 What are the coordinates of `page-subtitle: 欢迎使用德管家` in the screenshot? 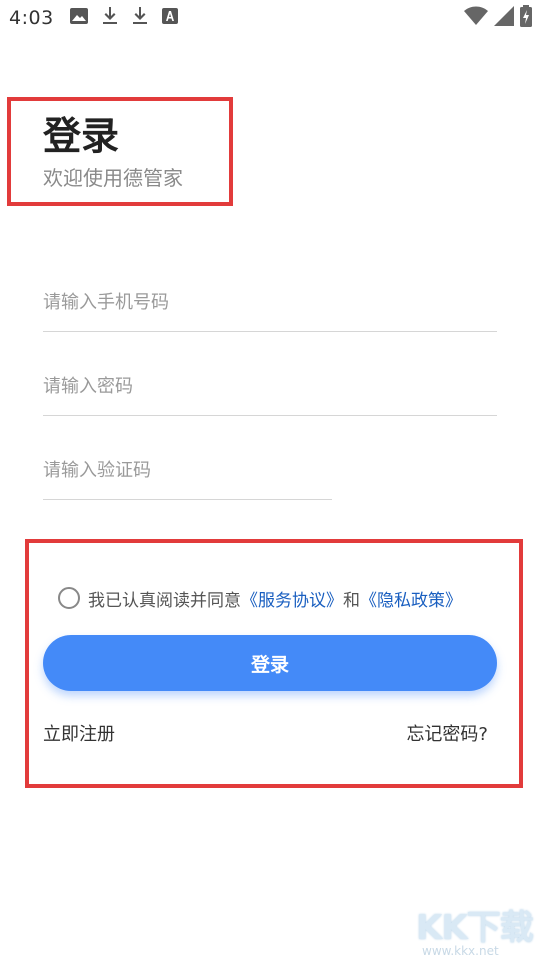 It's located at (113, 178).